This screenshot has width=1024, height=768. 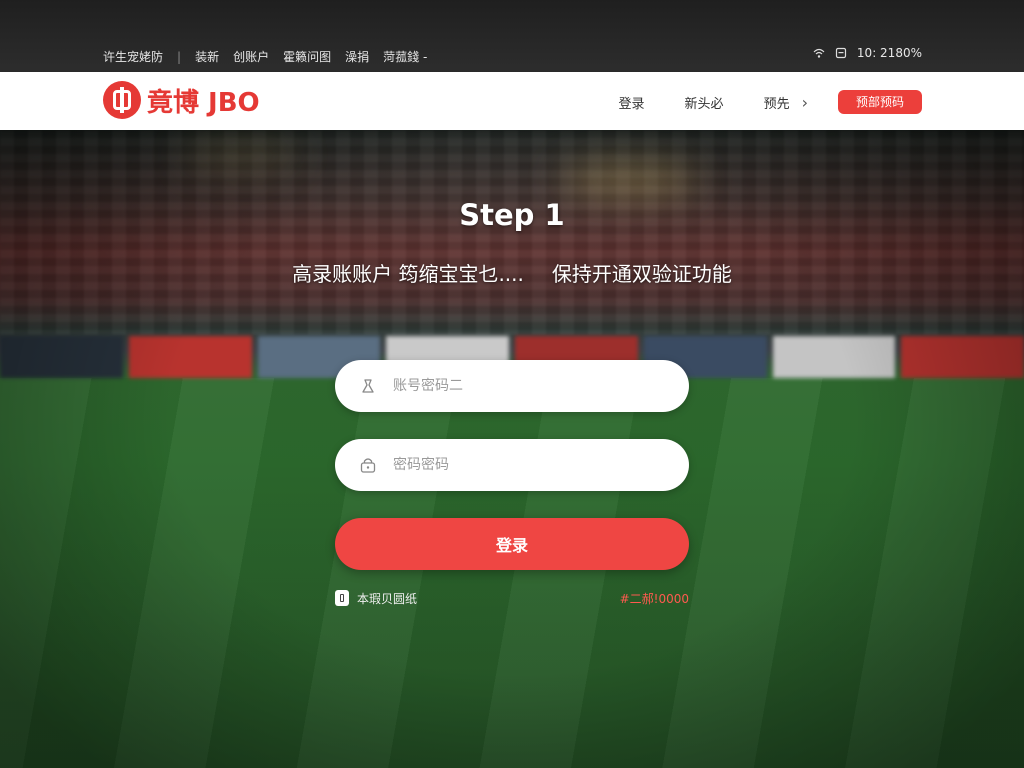 I want to click on wifi-icon, so click(x=819, y=53).